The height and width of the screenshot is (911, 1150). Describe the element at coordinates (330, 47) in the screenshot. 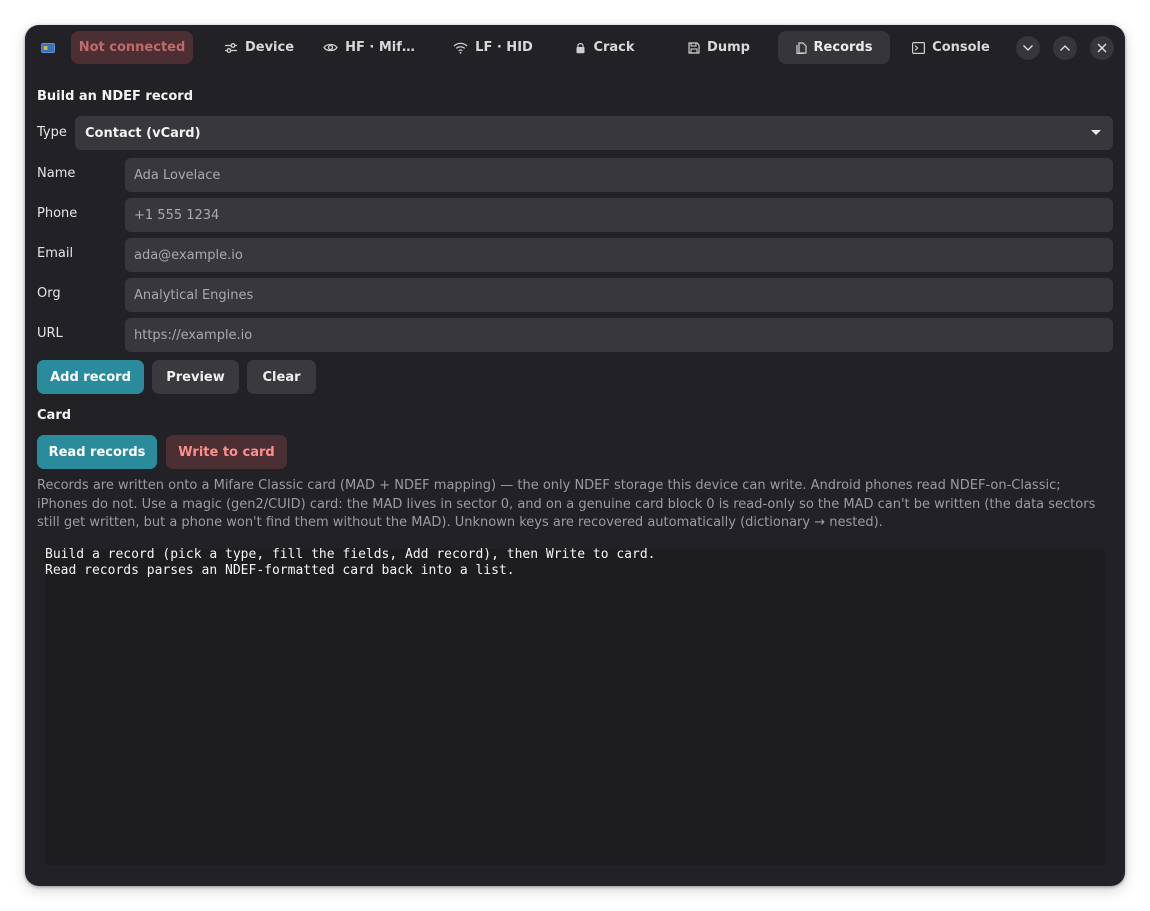

I see `eye-icon` at that location.